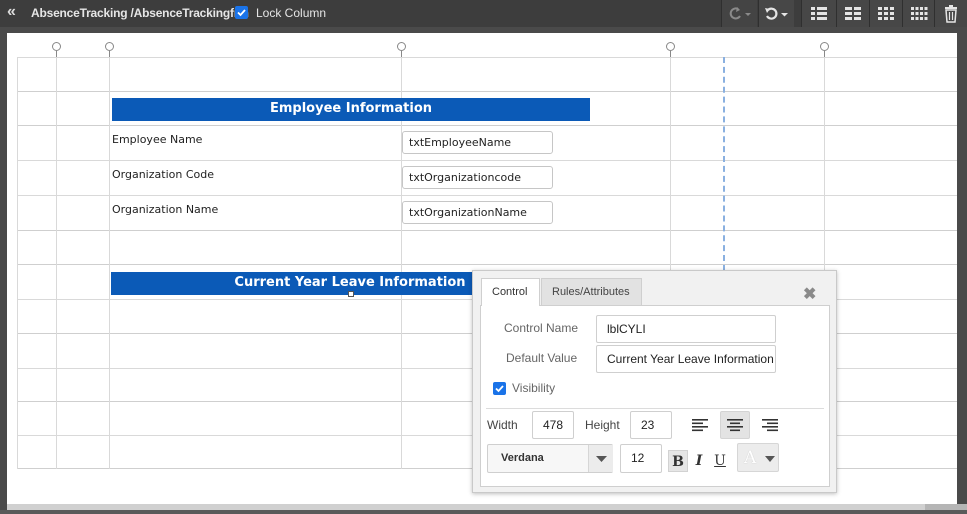 The width and height of the screenshot is (967, 514). I want to click on width-input: 478, so click(553, 425).